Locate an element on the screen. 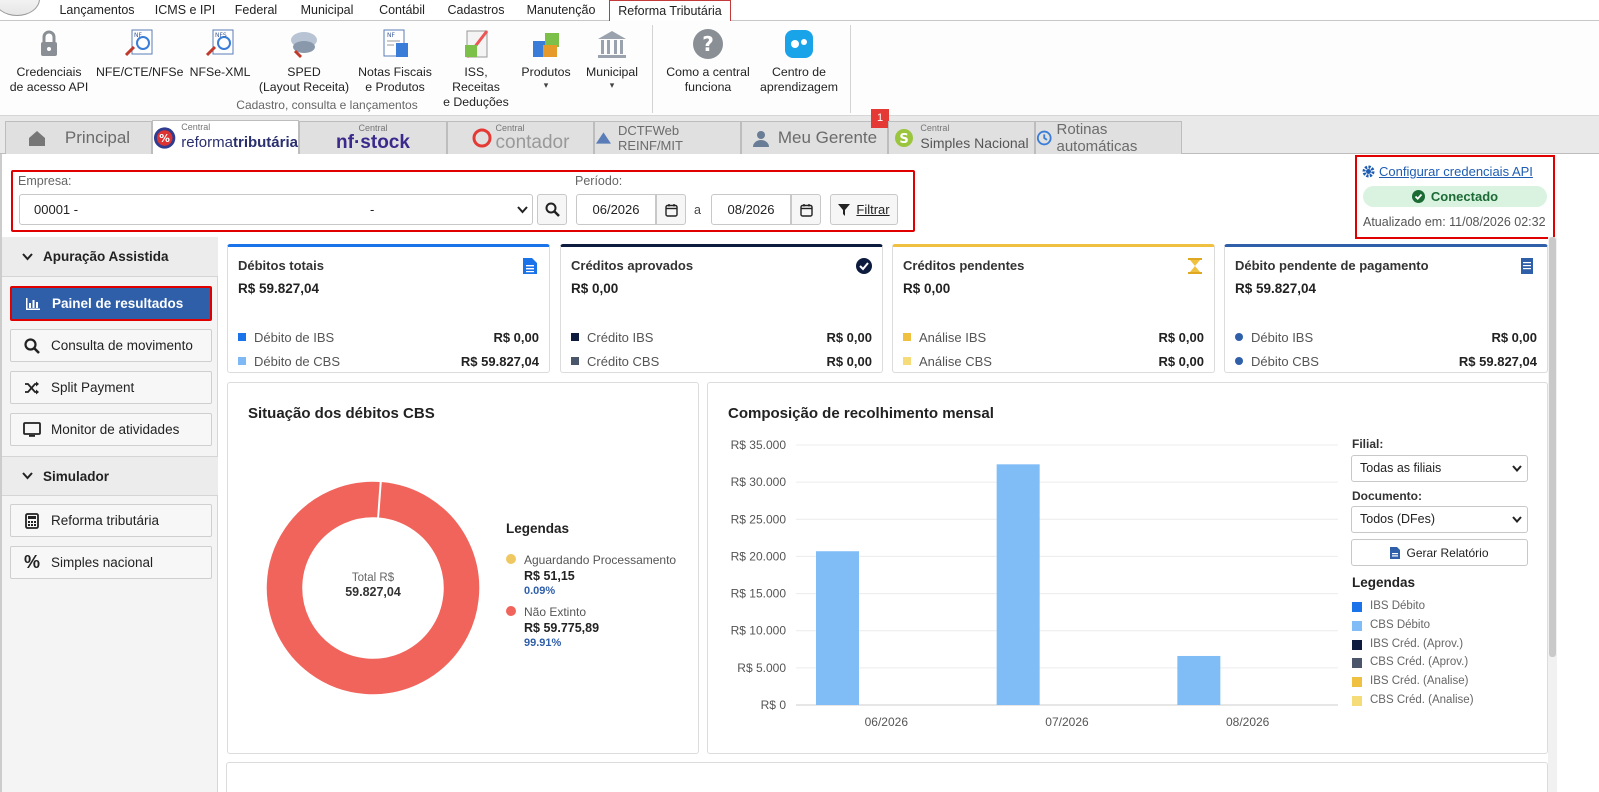 The width and height of the screenshot is (1599, 792). y-tick-label: R$ 35.000 is located at coordinates (759, 445).